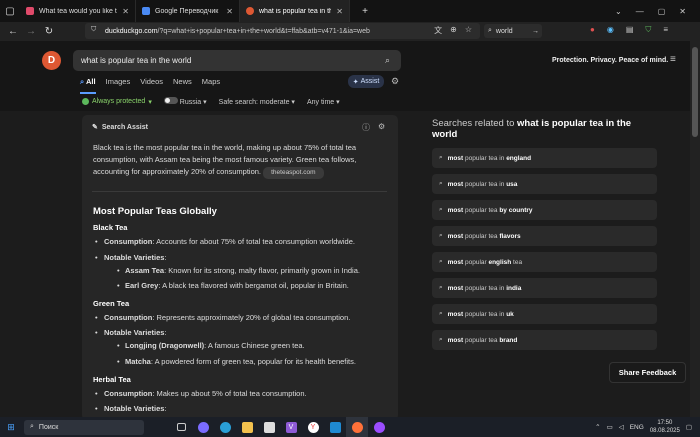  Describe the element at coordinates (640, 11) in the screenshot. I see `minimize-window-icon: —` at that location.